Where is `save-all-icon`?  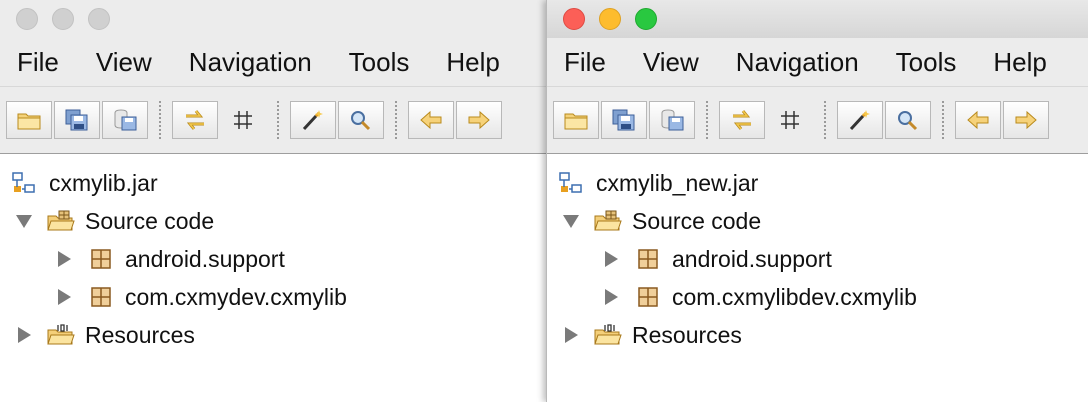 save-all-icon is located at coordinates (623, 120).